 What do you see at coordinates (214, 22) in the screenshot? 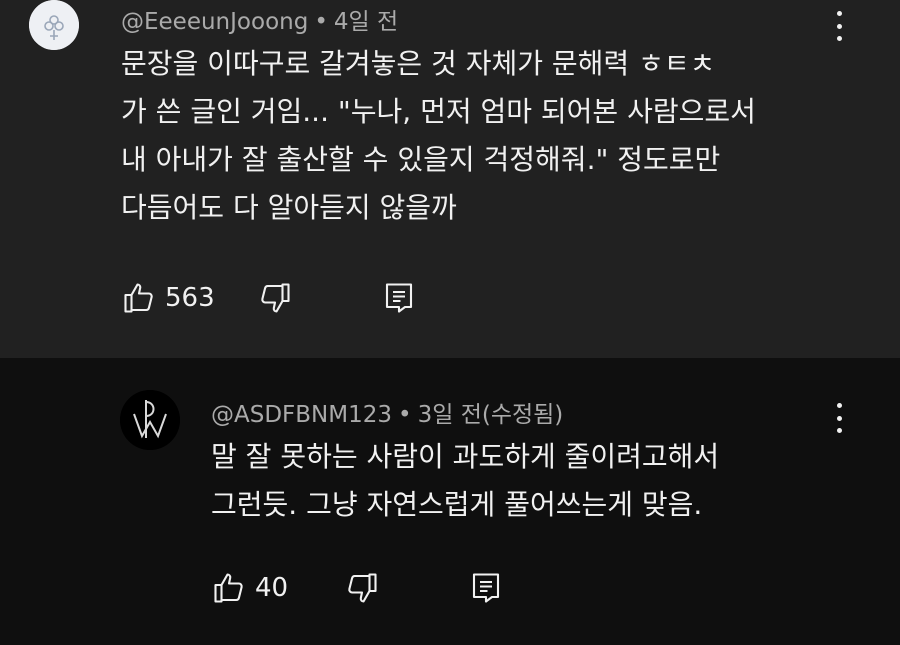
I see `username: @EeeeunJooong` at bounding box center [214, 22].